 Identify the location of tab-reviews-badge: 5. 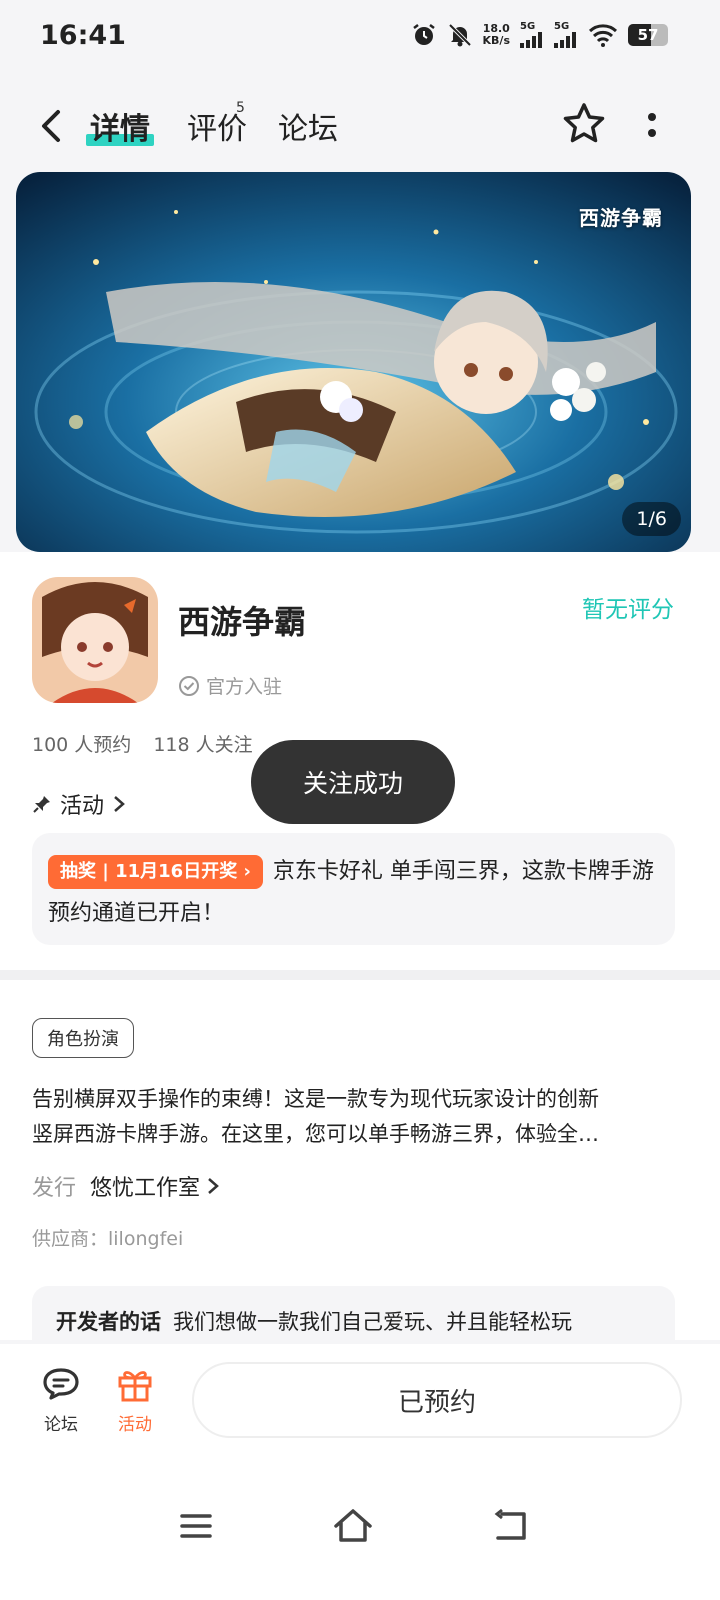
(240, 108).